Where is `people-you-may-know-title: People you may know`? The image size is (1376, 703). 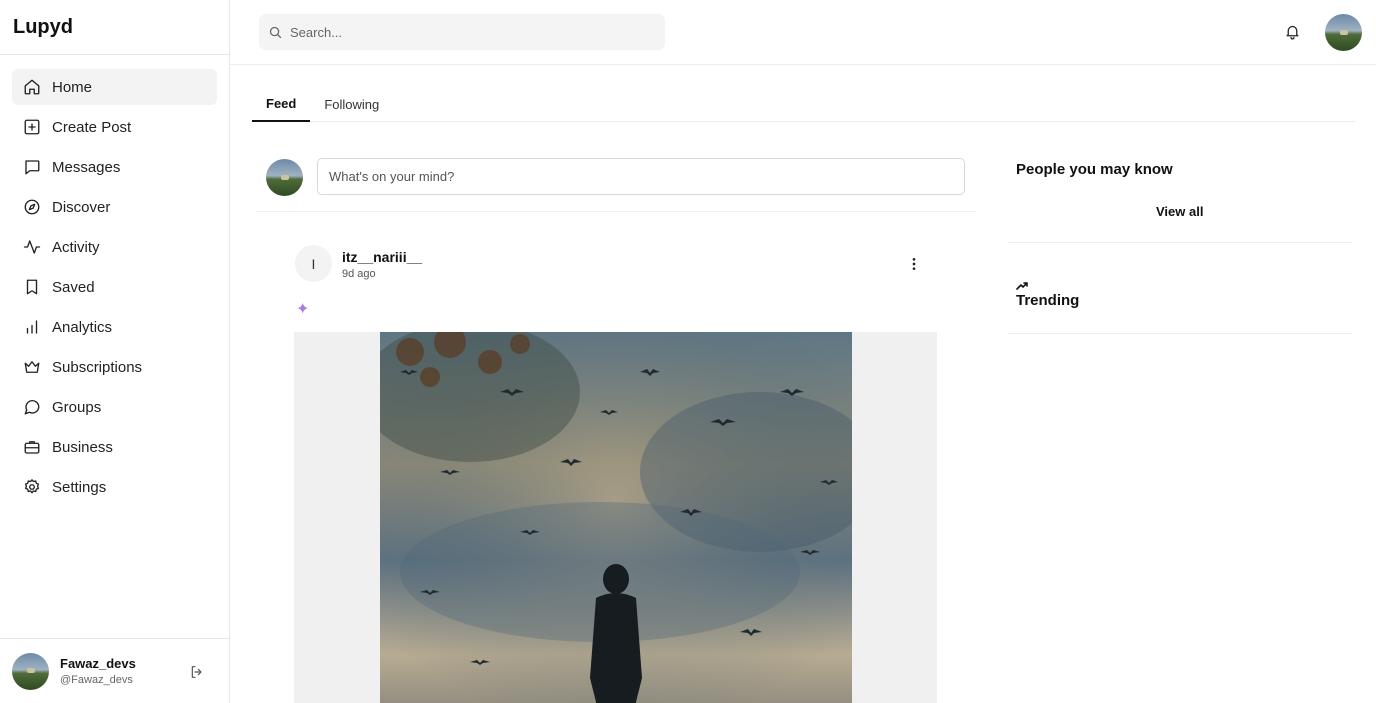
people-you-may-know-title: People you may know is located at coordinates (1094, 169).